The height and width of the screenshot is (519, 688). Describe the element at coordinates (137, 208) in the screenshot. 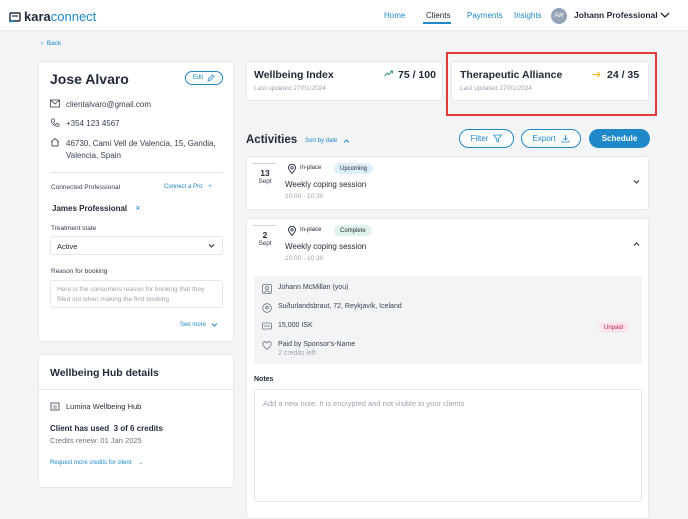

I see `remove-professional-icon: ×` at that location.